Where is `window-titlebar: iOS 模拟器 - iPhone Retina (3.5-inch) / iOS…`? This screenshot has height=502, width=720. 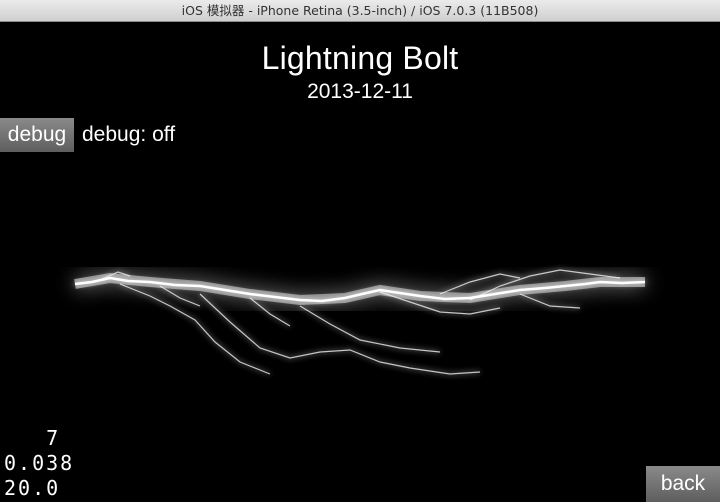 window-titlebar: iOS 模拟器 - iPhone Retina (3.5-inch) / iOS… is located at coordinates (360, 11).